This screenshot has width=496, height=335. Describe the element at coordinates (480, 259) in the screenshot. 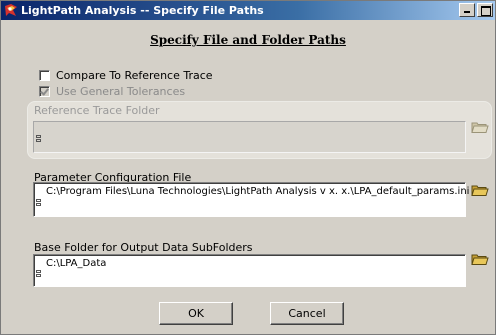

I see `base-folder-open-folder-icon` at that location.